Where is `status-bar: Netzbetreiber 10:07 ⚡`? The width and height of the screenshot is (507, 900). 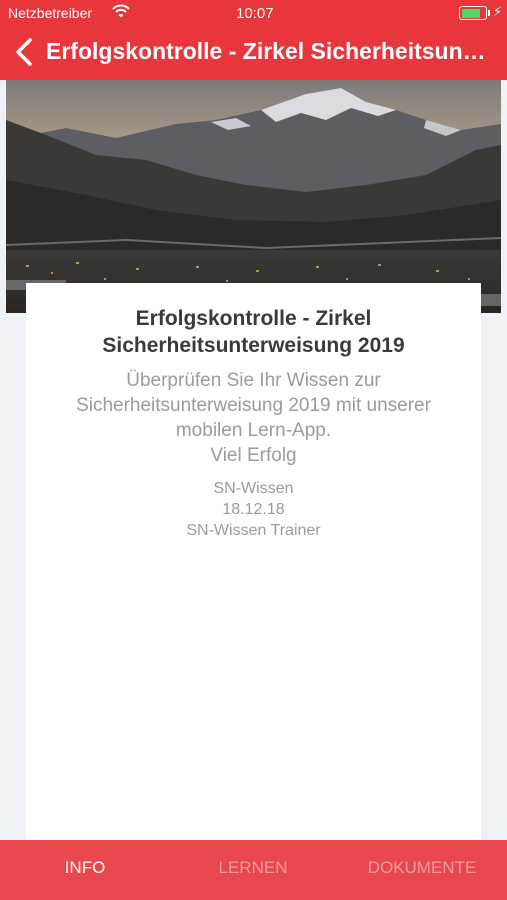
status-bar: Netzbetreiber 10:07 ⚡ is located at coordinates (253, 13).